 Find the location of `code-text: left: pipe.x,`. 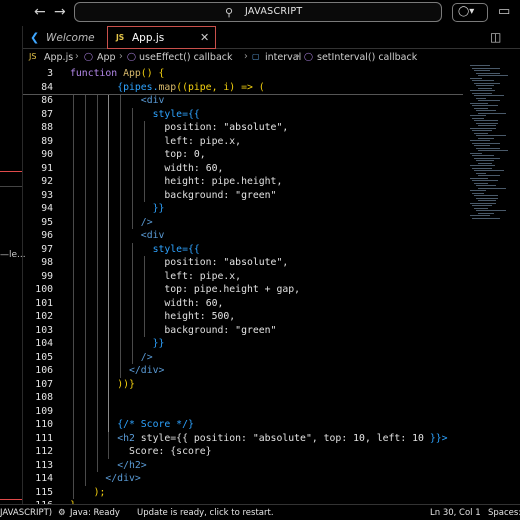

code-text: left: pipe.x, is located at coordinates (203, 141).